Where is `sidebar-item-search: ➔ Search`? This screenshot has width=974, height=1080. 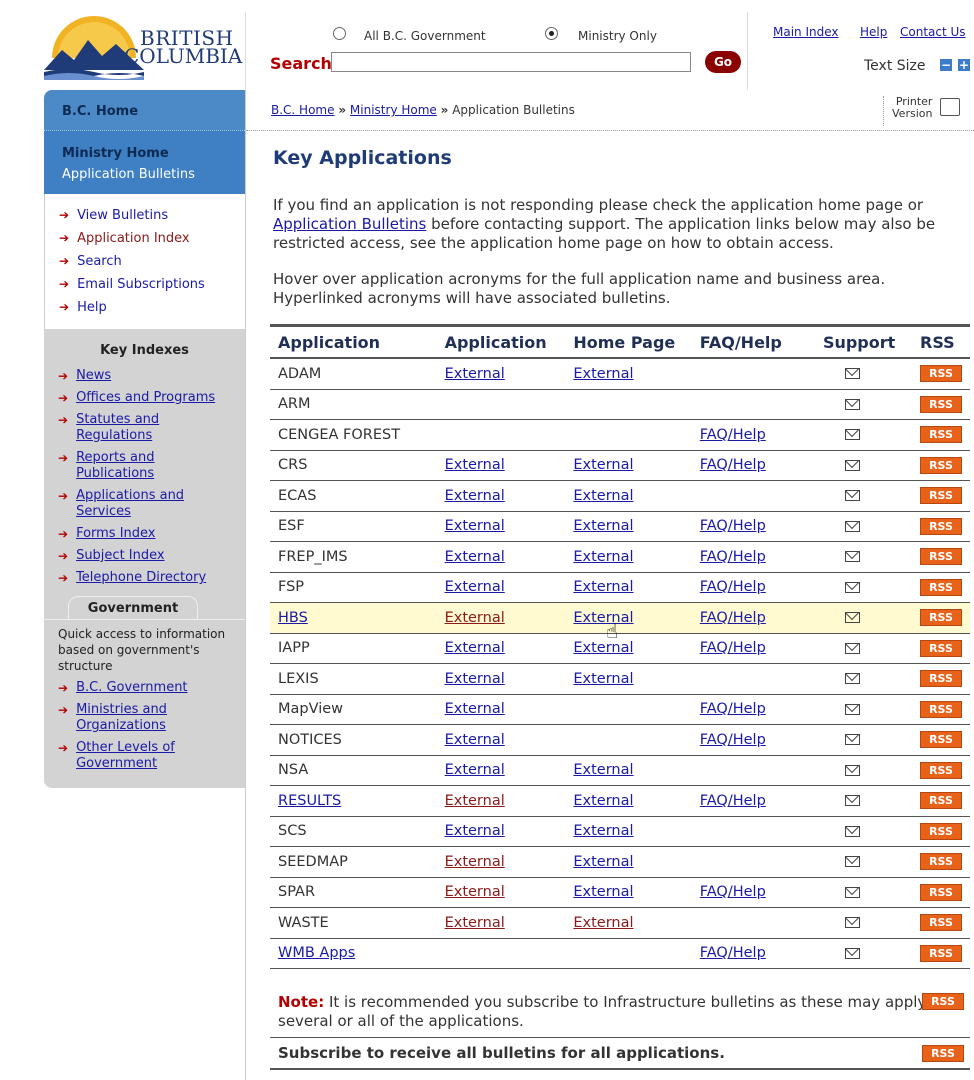 sidebar-item-search: ➔ Search is located at coordinates (152, 261).